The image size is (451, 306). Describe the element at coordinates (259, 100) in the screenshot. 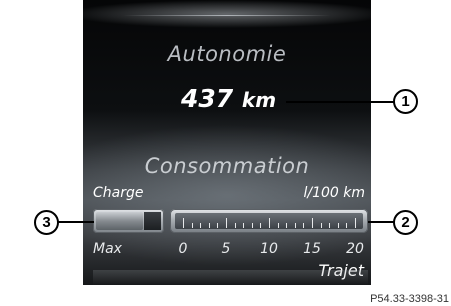

I see `range-unit: km` at that location.